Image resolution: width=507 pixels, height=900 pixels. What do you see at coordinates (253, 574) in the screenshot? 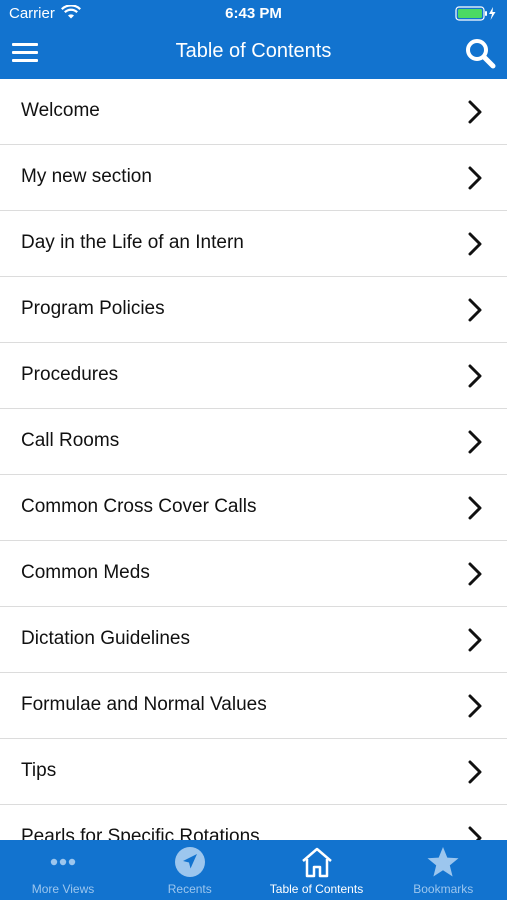
I see `list-item: Common Meds` at bounding box center [253, 574].